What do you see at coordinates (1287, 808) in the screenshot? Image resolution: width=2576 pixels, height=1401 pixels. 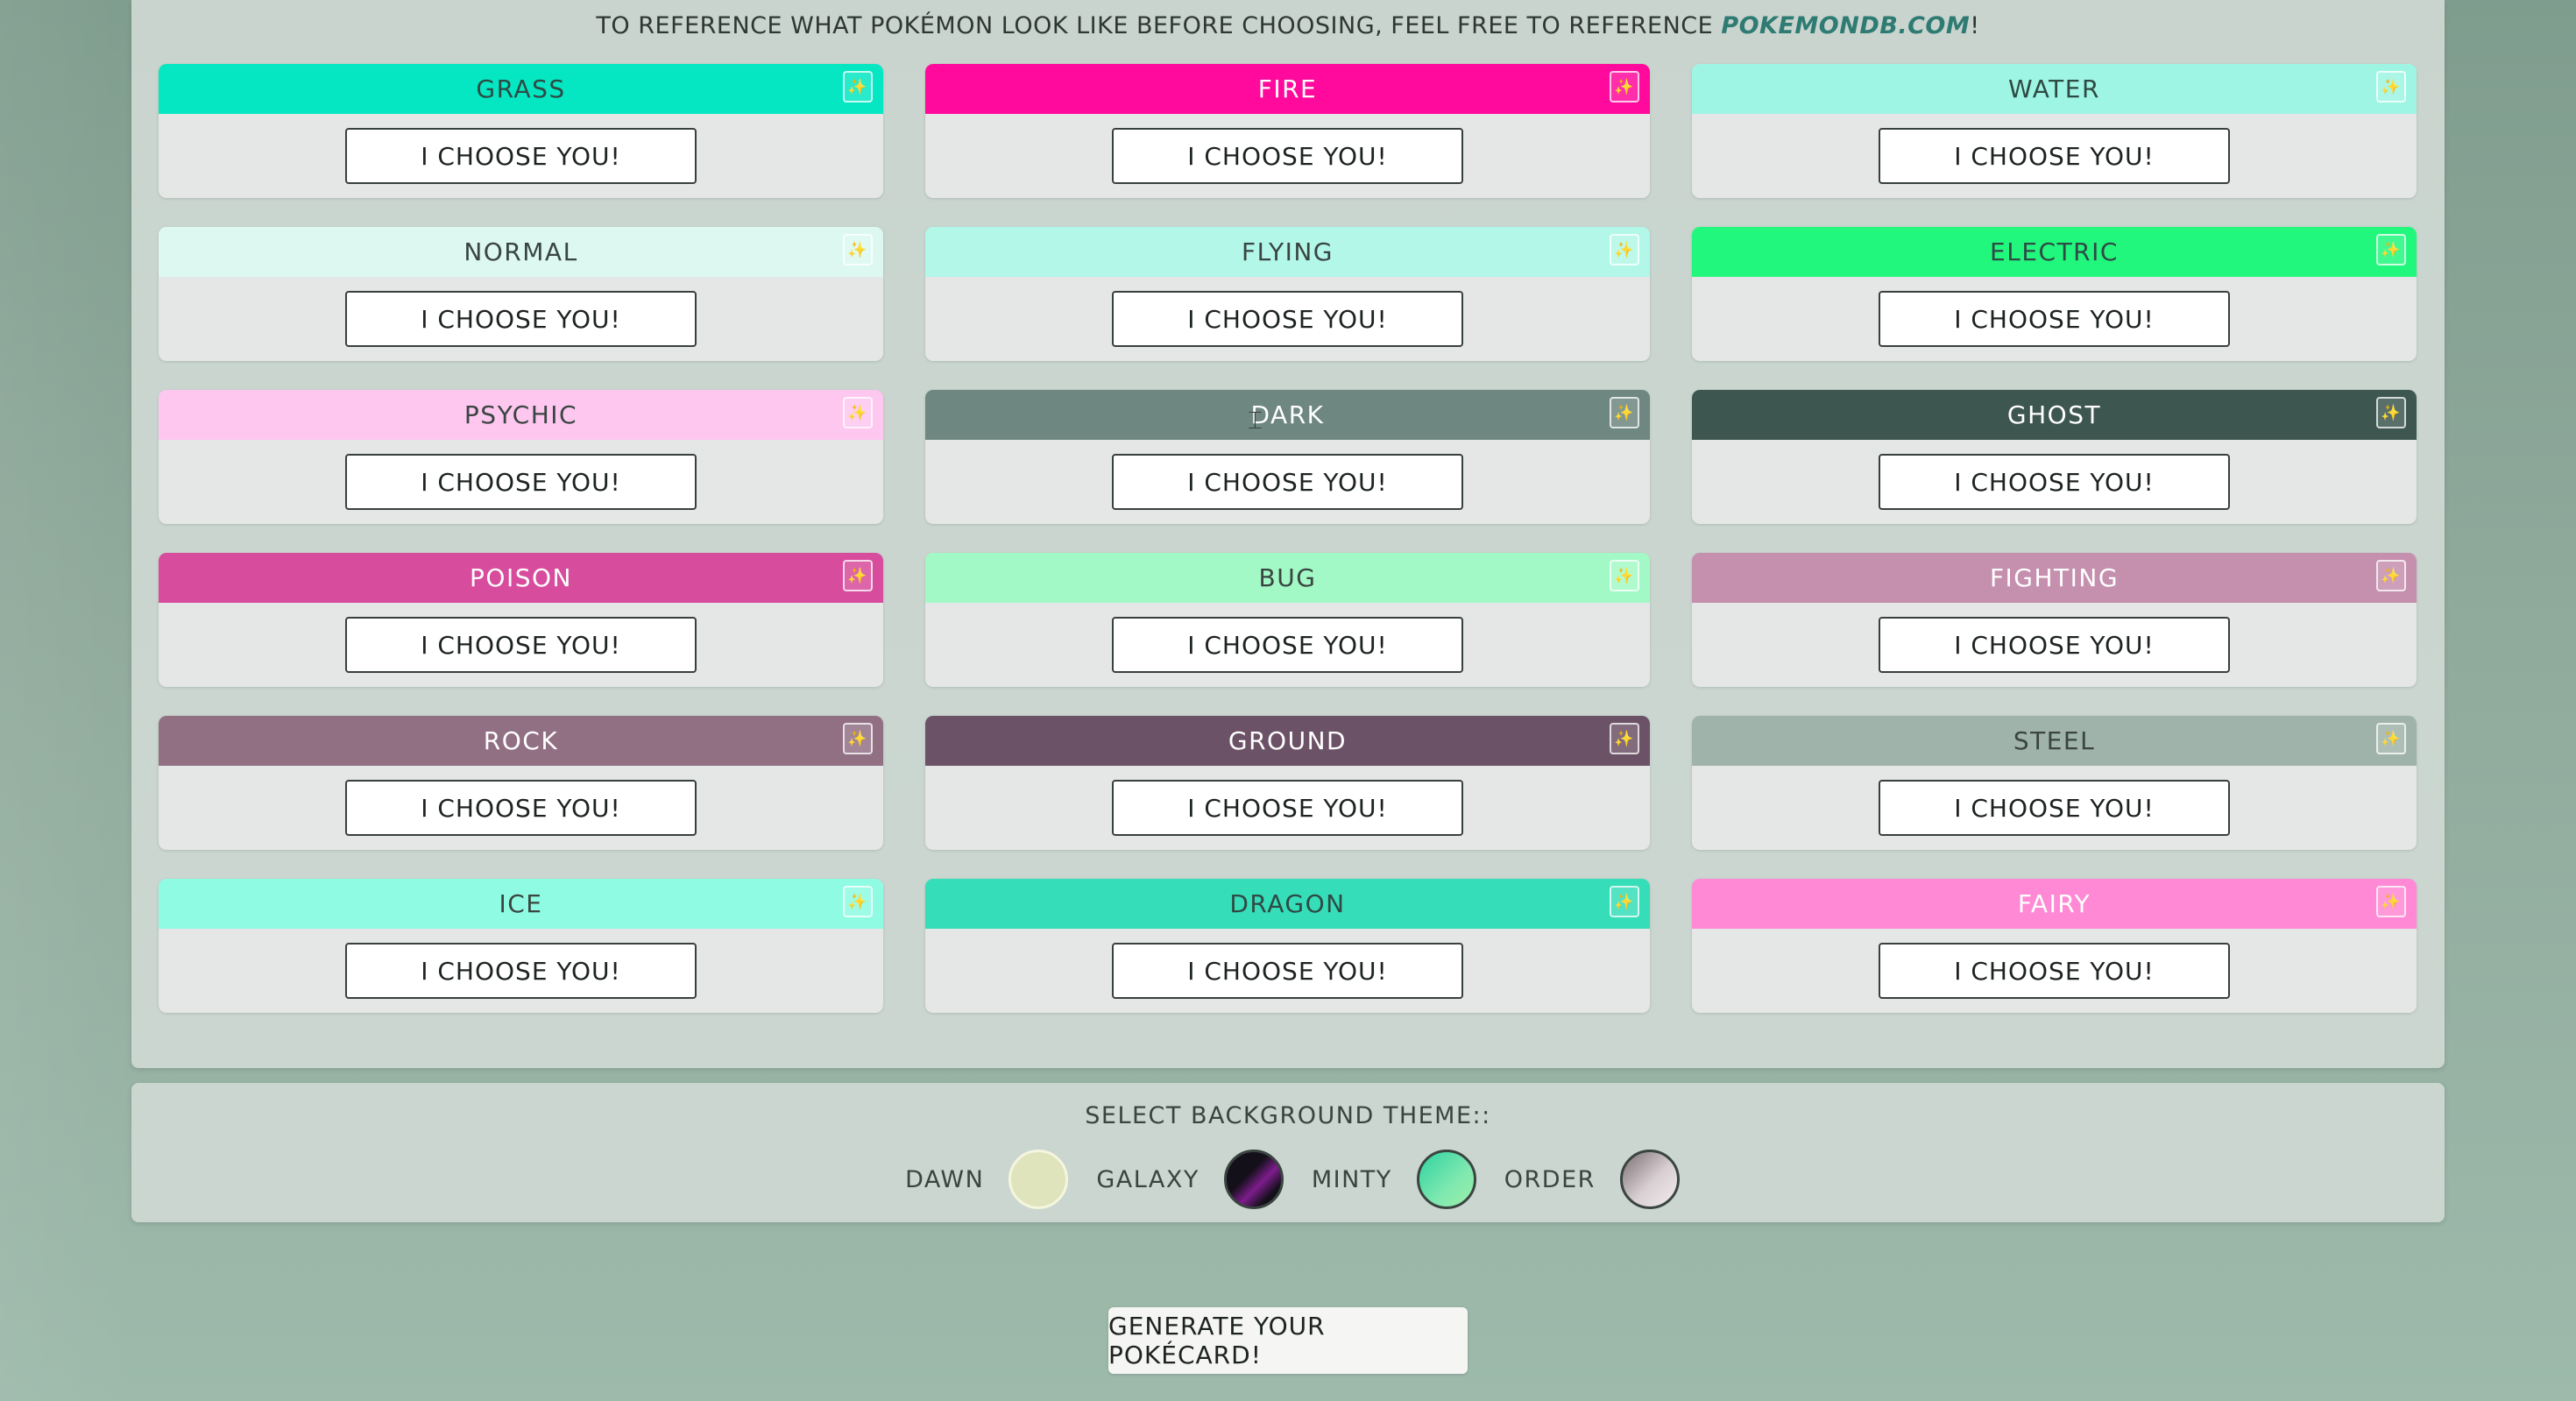 I see `choose-button-ground: I CHOOSE YOU!` at bounding box center [1287, 808].